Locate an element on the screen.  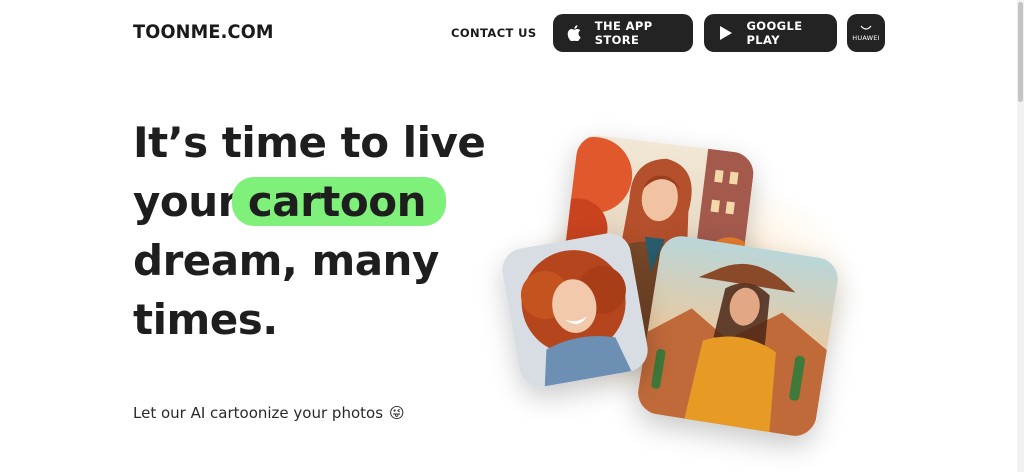
app-store-label: THE APP STORE is located at coordinates (623, 33).